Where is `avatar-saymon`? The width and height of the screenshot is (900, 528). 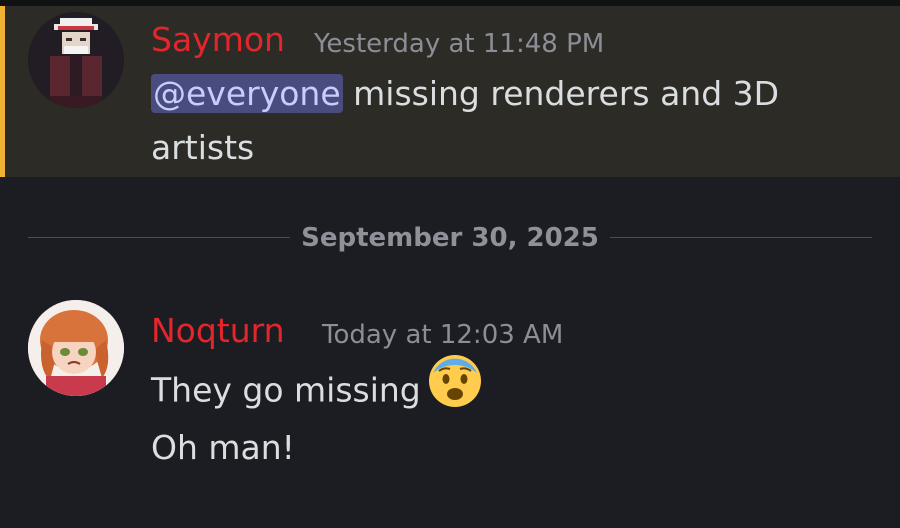 avatar-saymon is located at coordinates (76, 60).